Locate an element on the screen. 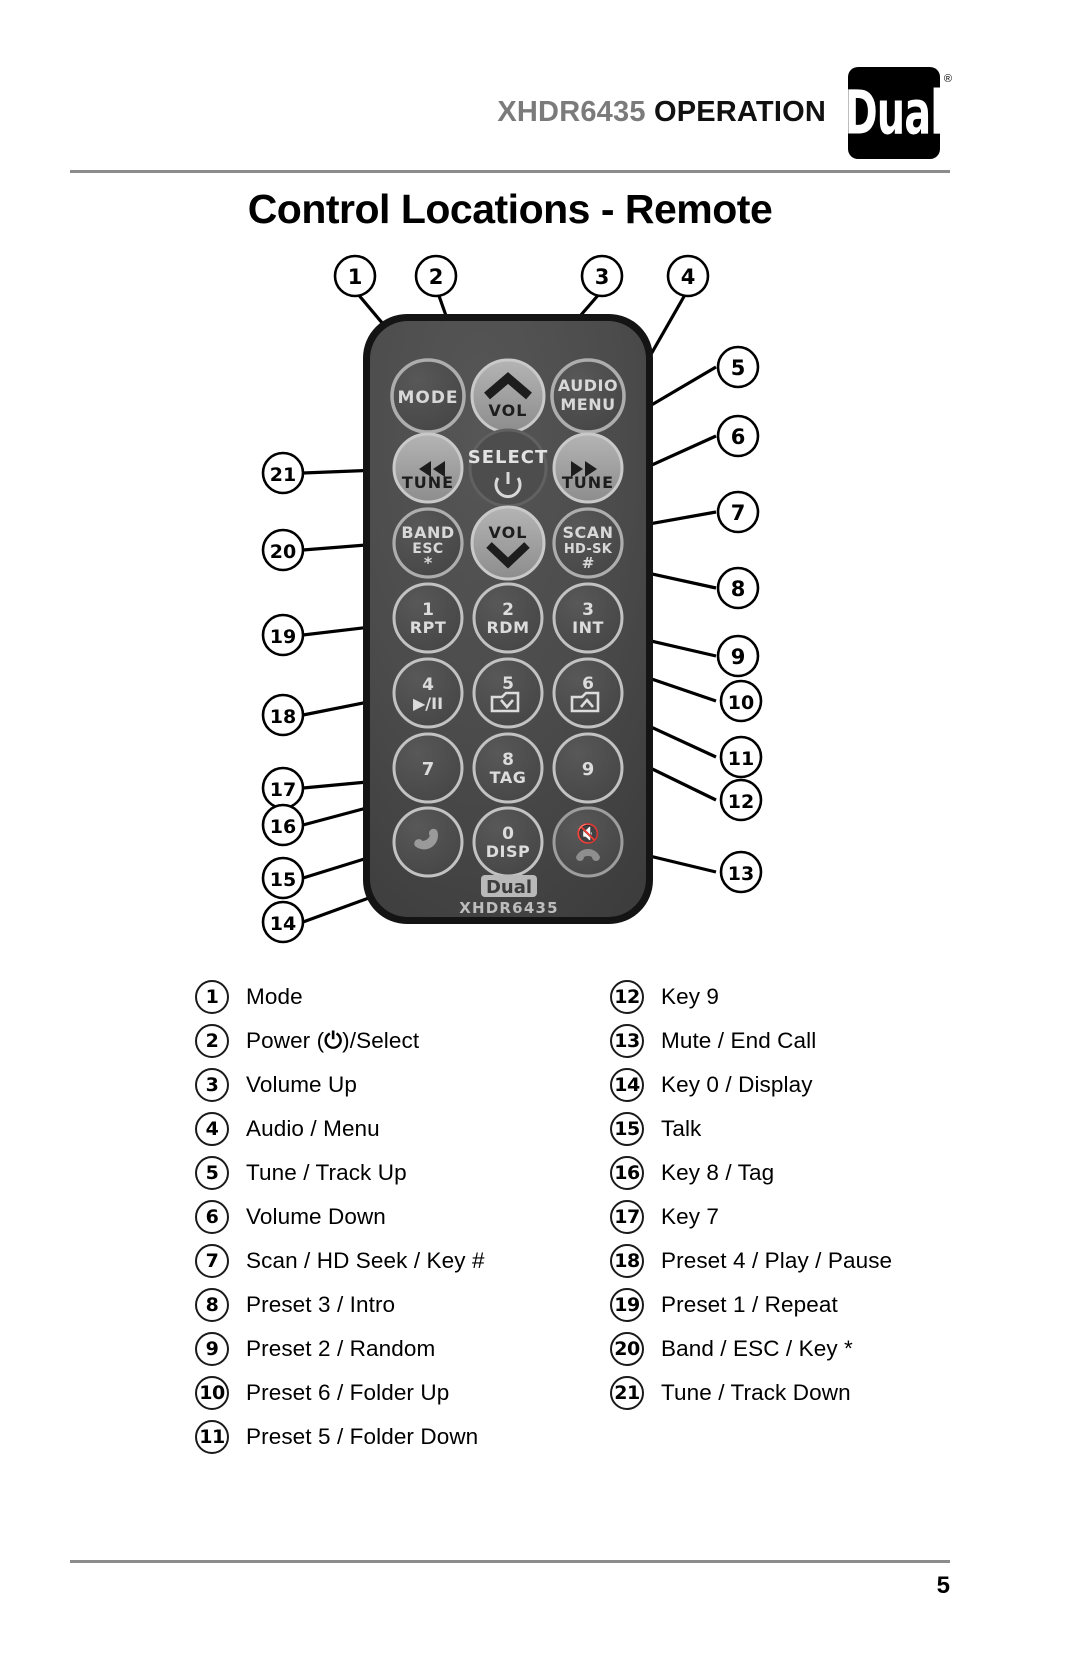  legend-number: 20 is located at coordinates (627, 1349).